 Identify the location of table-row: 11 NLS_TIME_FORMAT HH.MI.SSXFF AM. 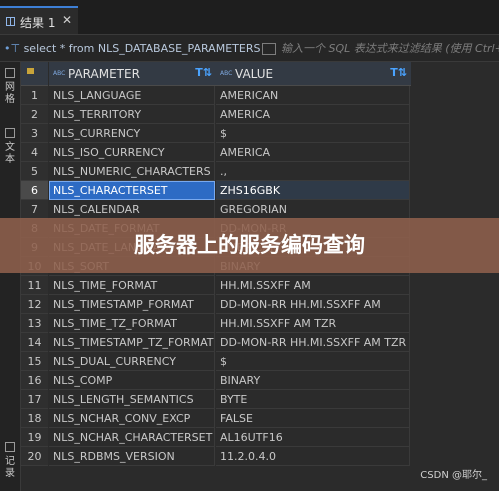
(216, 285).